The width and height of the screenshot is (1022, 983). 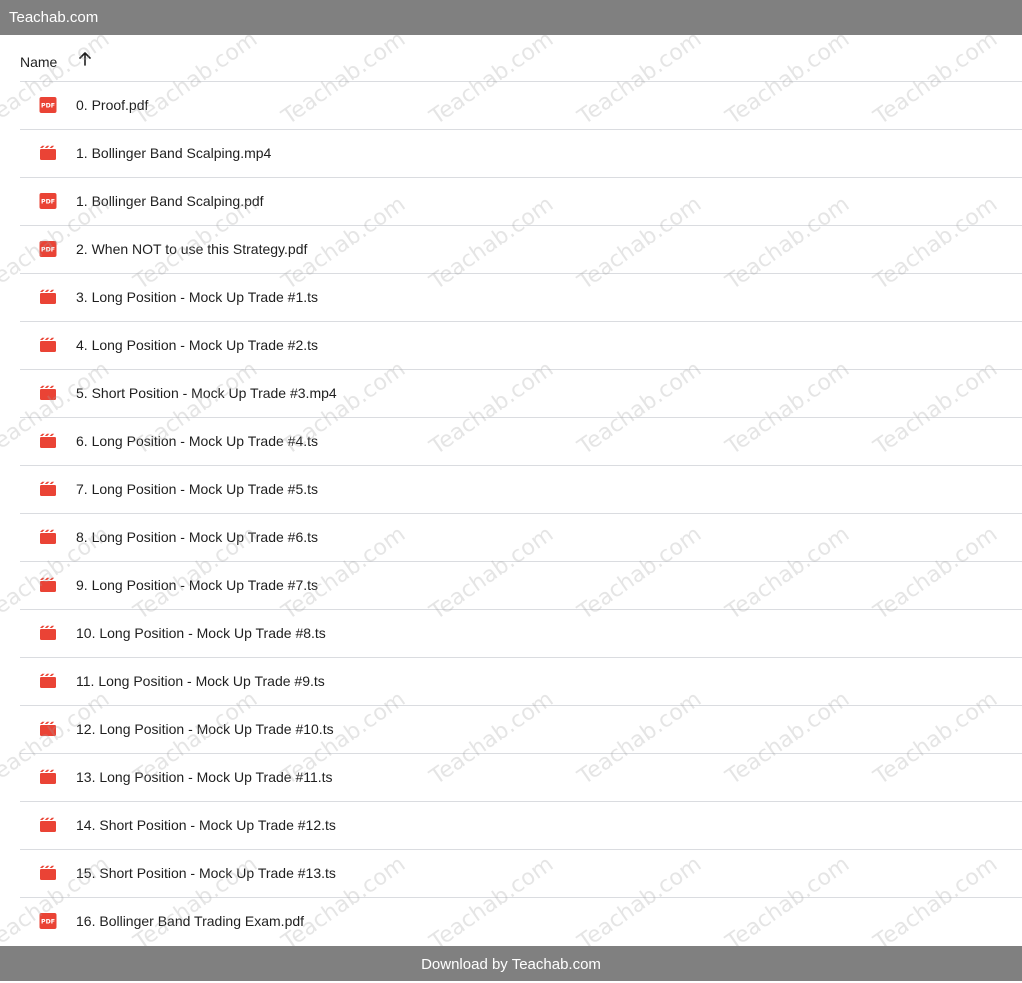 What do you see at coordinates (521, 730) in the screenshot?
I see `file-row: 12. Long Position - Mock Up Trade #10.ts` at bounding box center [521, 730].